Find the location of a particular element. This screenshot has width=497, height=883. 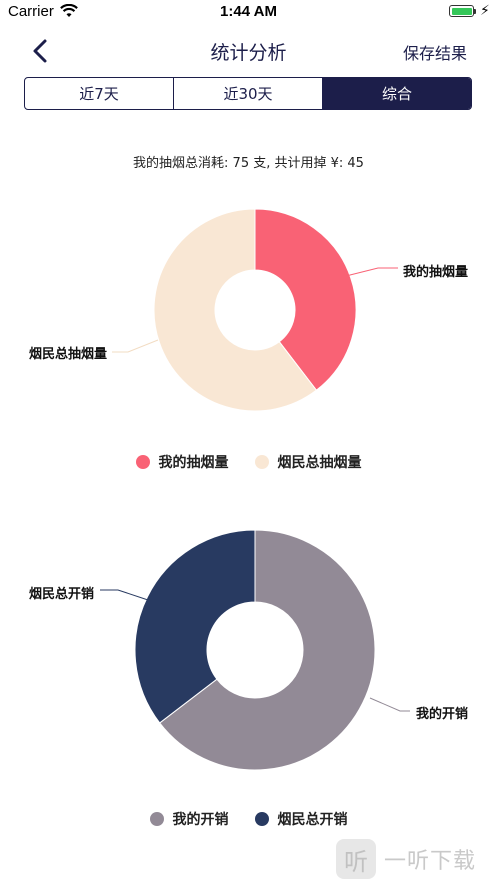

label-line-my-smoking is located at coordinates (371, 272).